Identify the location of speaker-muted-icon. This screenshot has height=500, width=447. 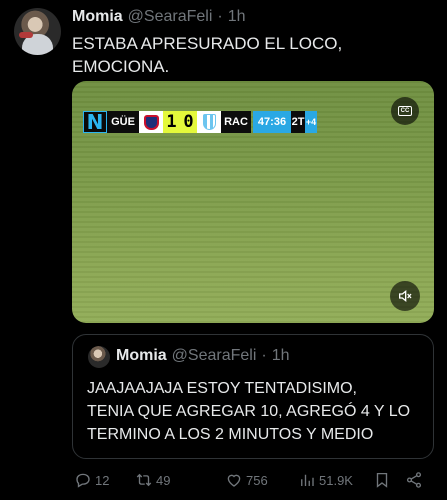
(405, 296).